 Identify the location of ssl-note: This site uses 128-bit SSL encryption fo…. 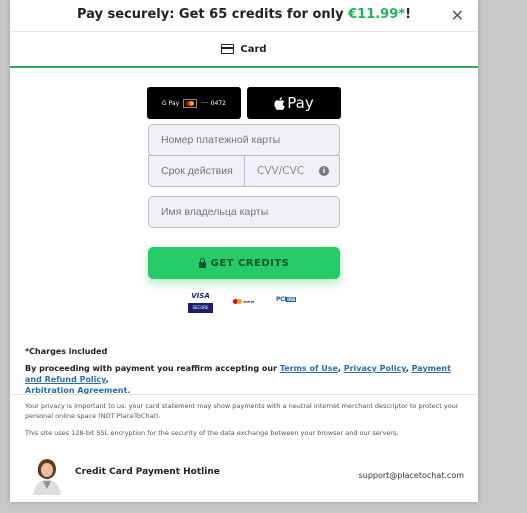
(212, 433).